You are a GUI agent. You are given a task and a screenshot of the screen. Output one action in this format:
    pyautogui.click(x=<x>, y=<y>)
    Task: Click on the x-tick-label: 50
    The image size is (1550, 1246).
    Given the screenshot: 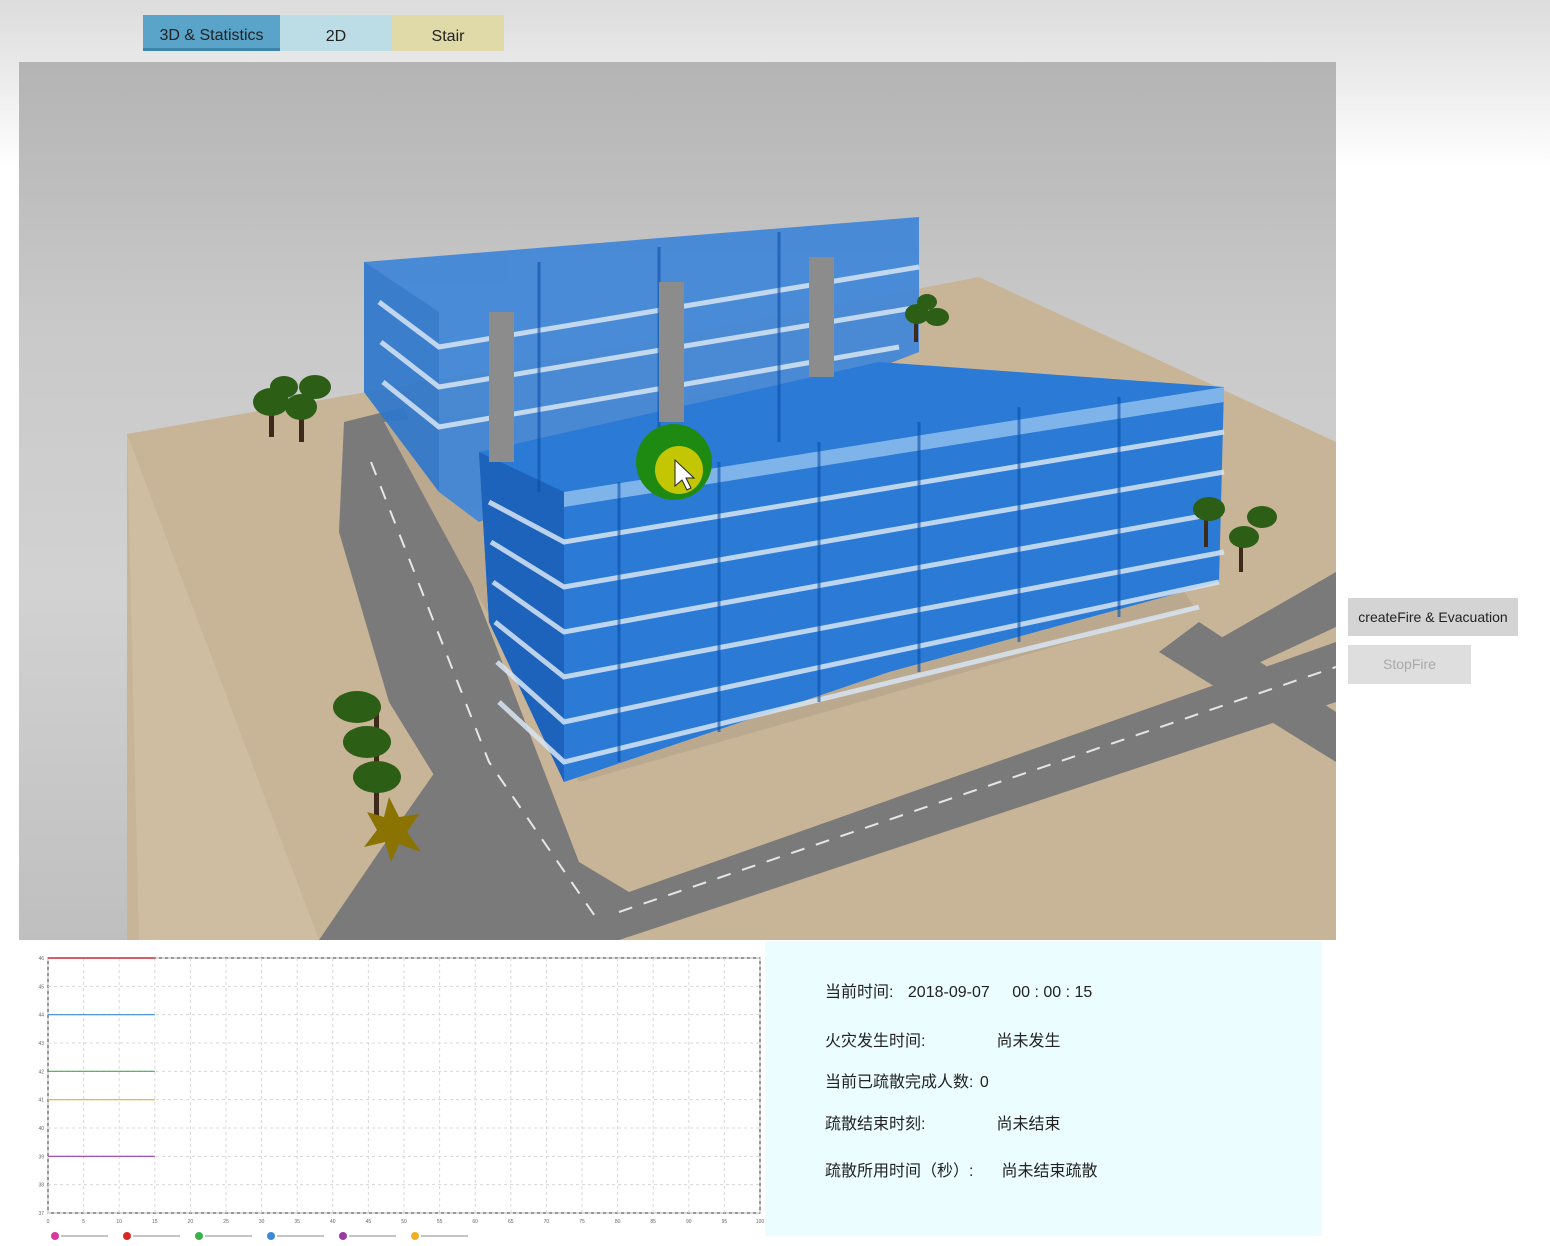 What is the action you would take?
    pyautogui.click(x=404, y=1222)
    